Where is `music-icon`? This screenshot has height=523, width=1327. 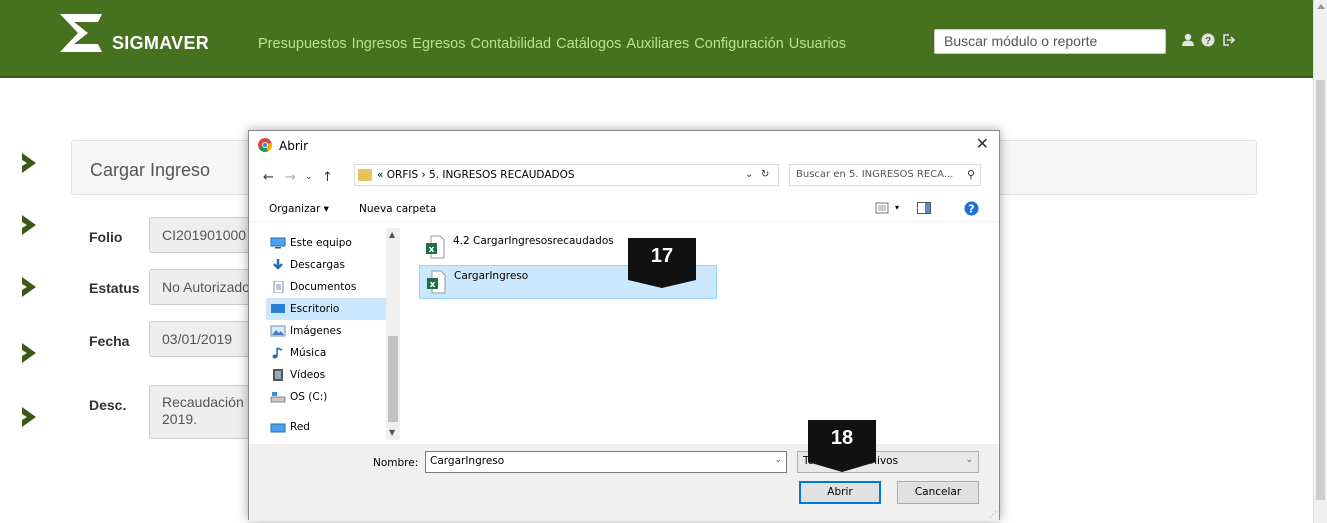
music-icon is located at coordinates (277, 353).